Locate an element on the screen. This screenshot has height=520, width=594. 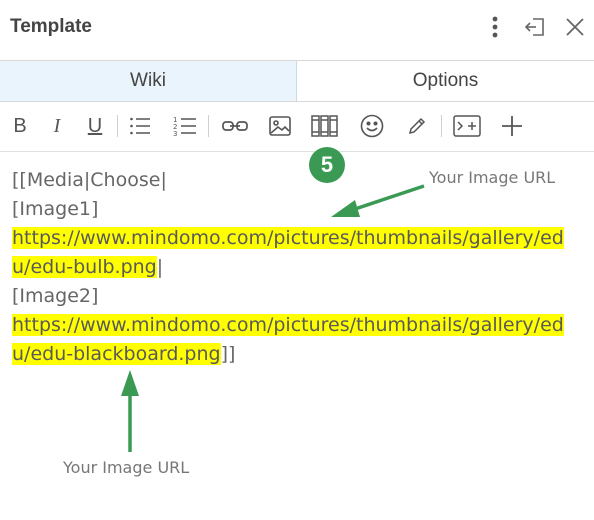
arrow-top is located at coordinates (378, 200).